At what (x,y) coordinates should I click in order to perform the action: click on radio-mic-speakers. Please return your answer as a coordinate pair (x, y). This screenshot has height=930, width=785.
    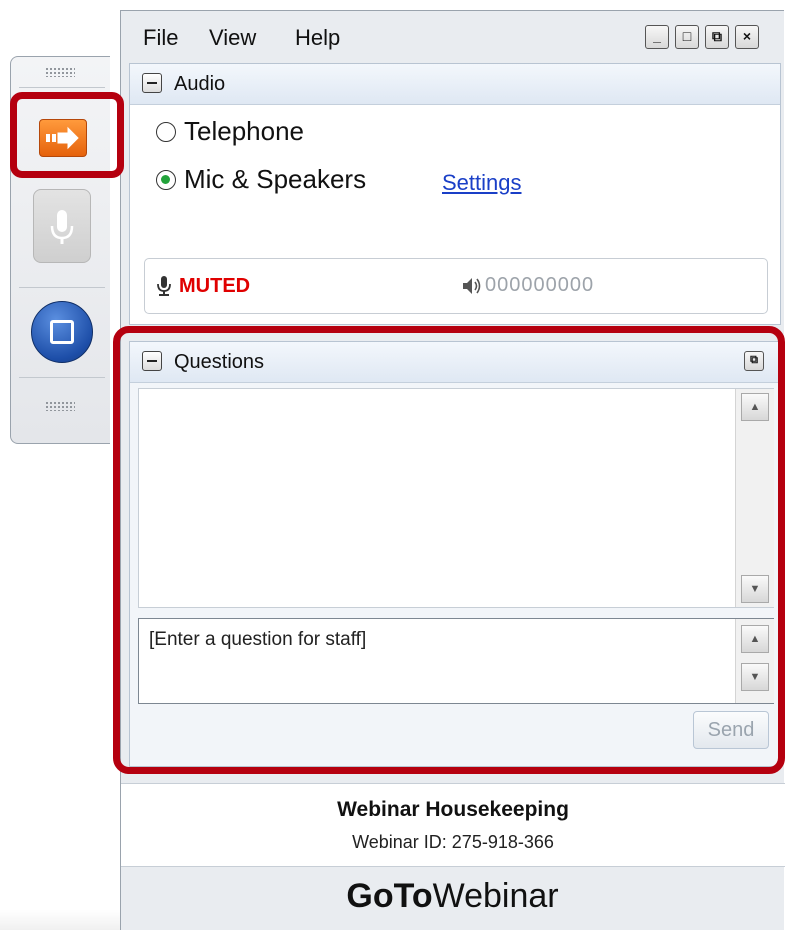
    Looking at the image, I should click on (166, 180).